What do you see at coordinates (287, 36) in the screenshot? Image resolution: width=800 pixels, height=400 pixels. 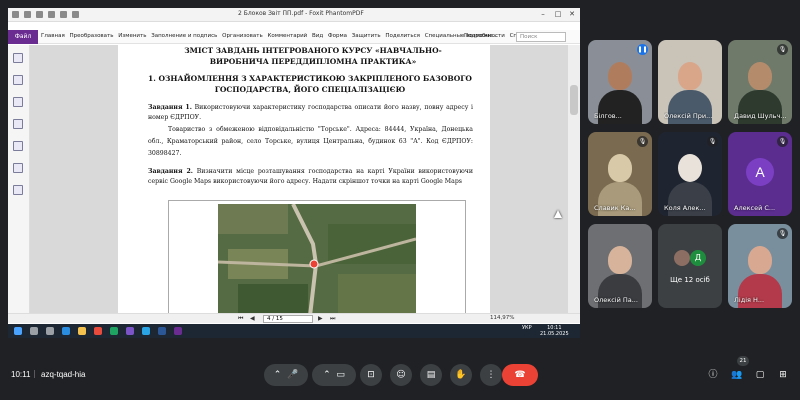 I see `menu-comment: Комментарий` at bounding box center [287, 36].